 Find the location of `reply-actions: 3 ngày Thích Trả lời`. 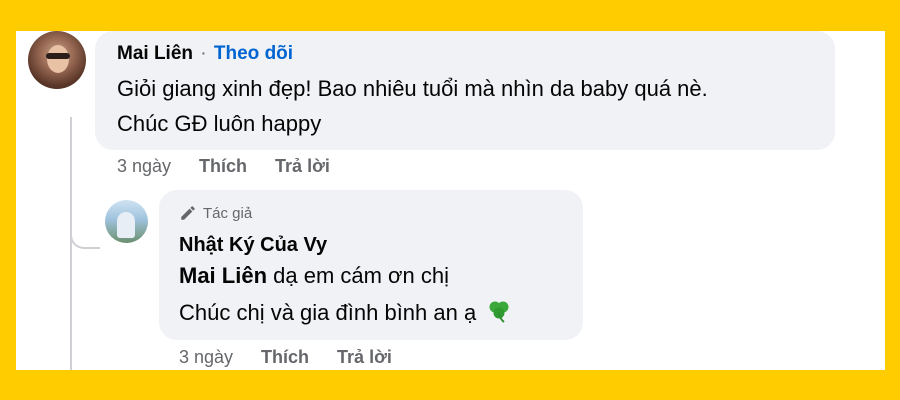

reply-actions: 3 ngày Thích Trả lời is located at coordinates (299, 357).